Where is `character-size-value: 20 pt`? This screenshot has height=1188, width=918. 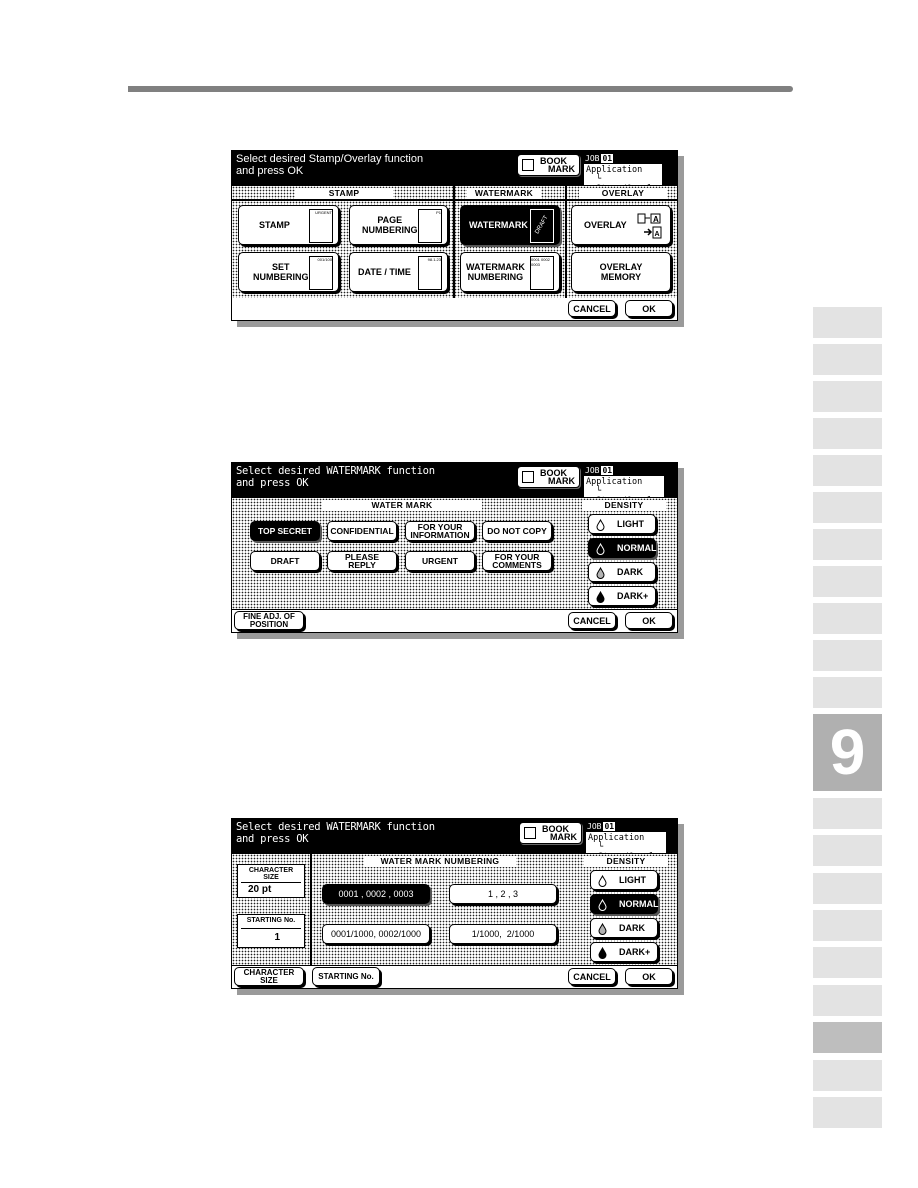 character-size-value: 20 pt is located at coordinates (260, 889).